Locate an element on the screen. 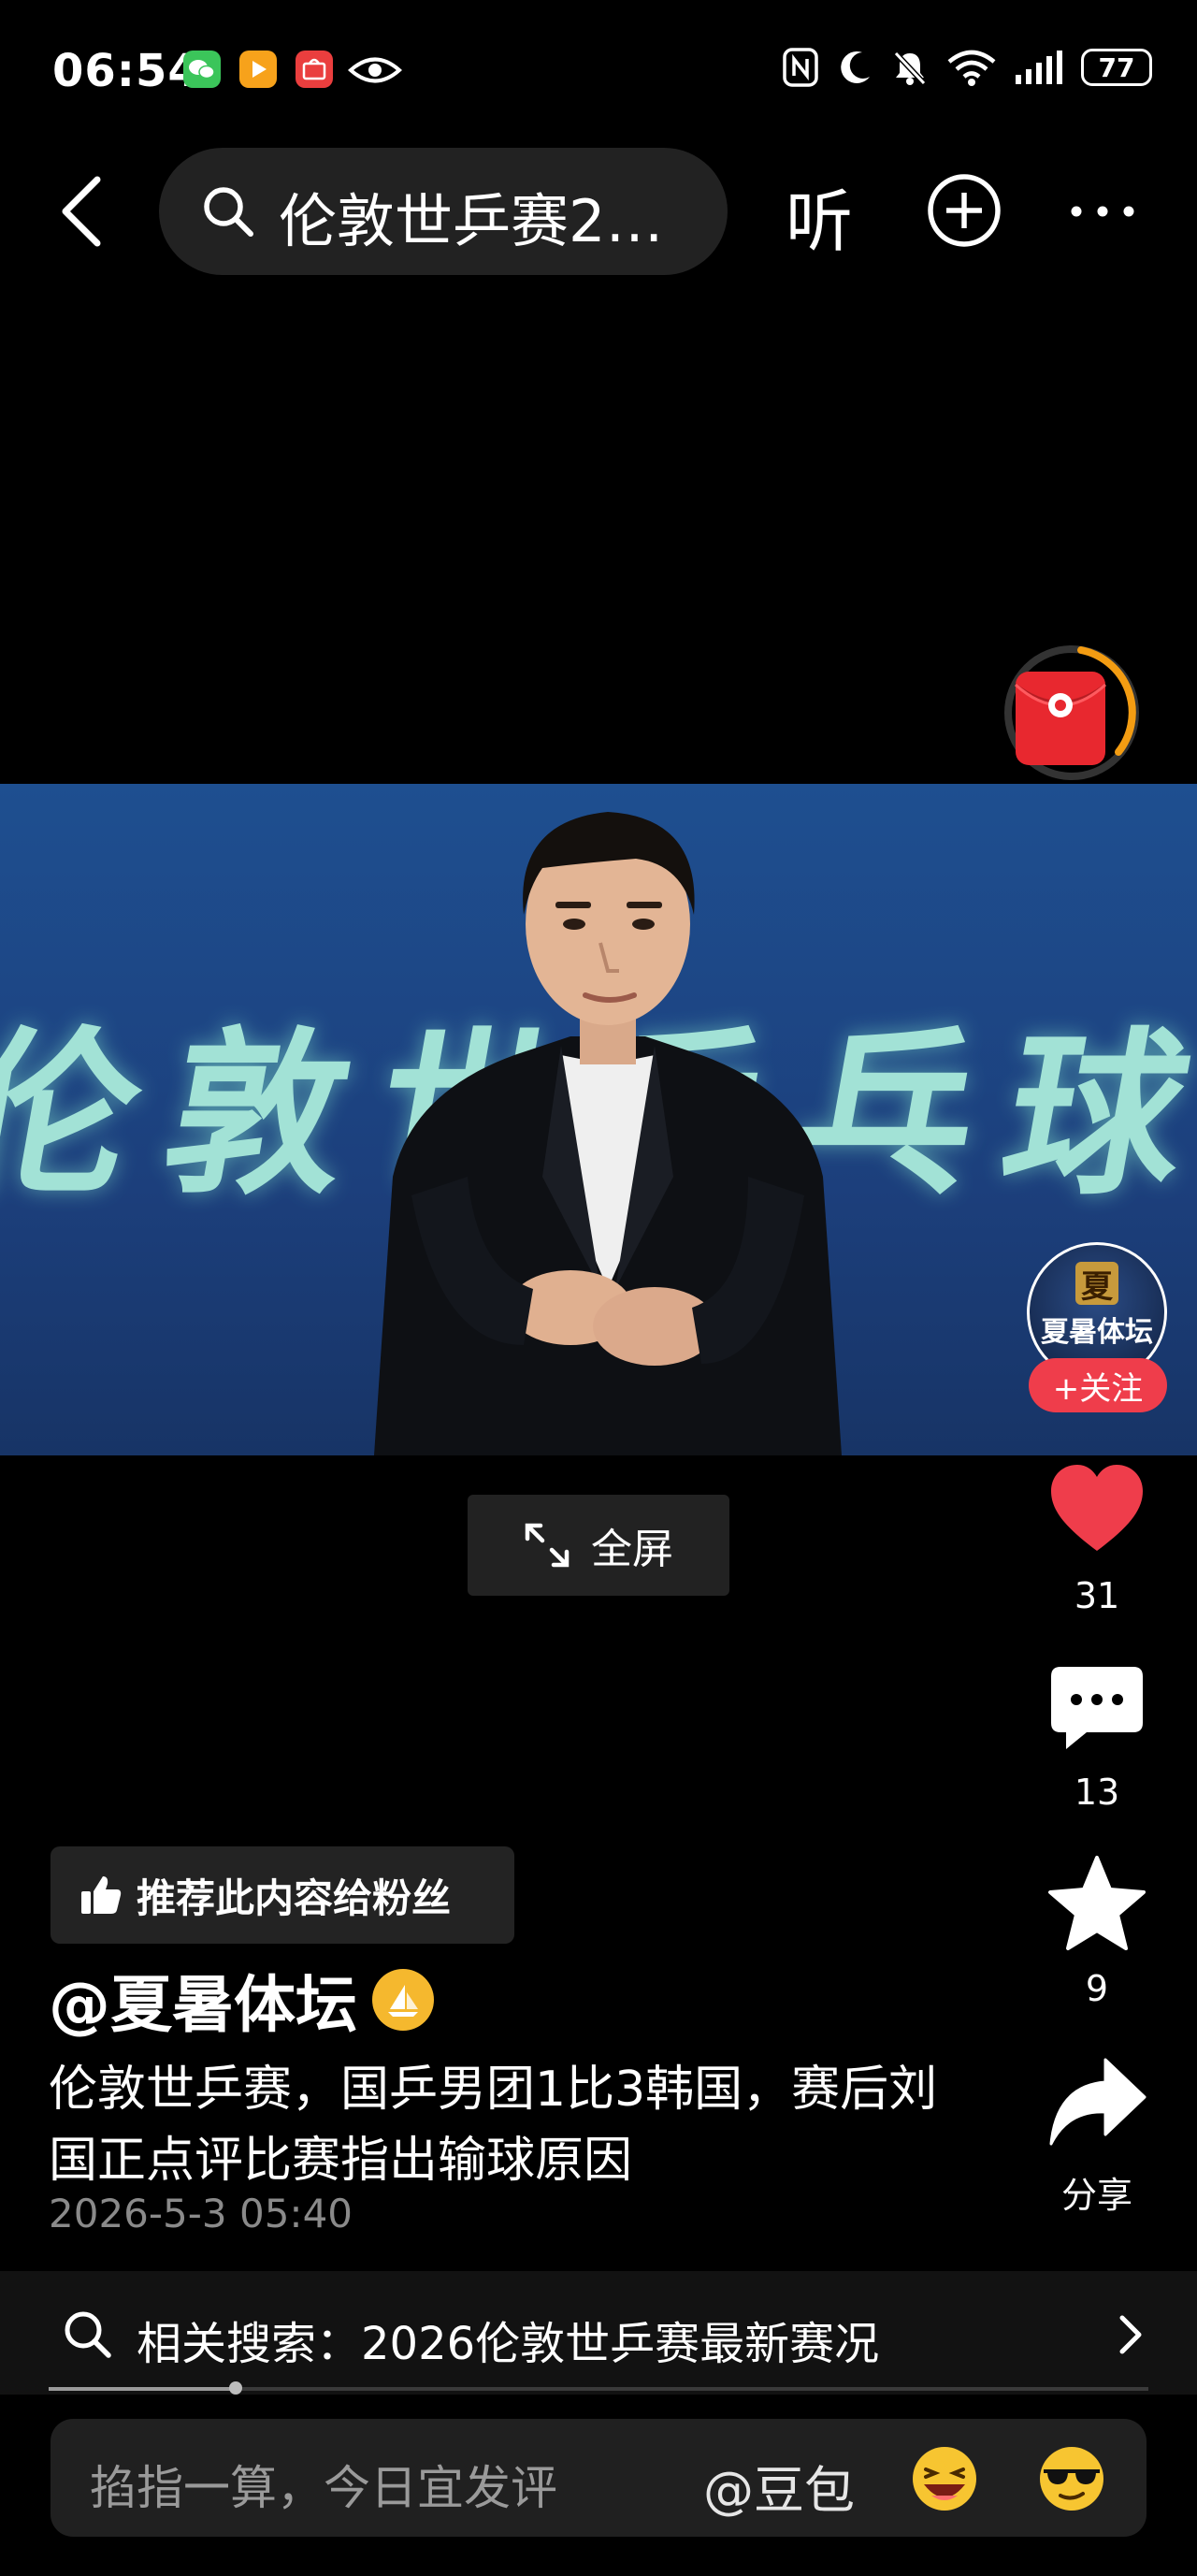  huawei-app-icon is located at coordinates (314, 69).